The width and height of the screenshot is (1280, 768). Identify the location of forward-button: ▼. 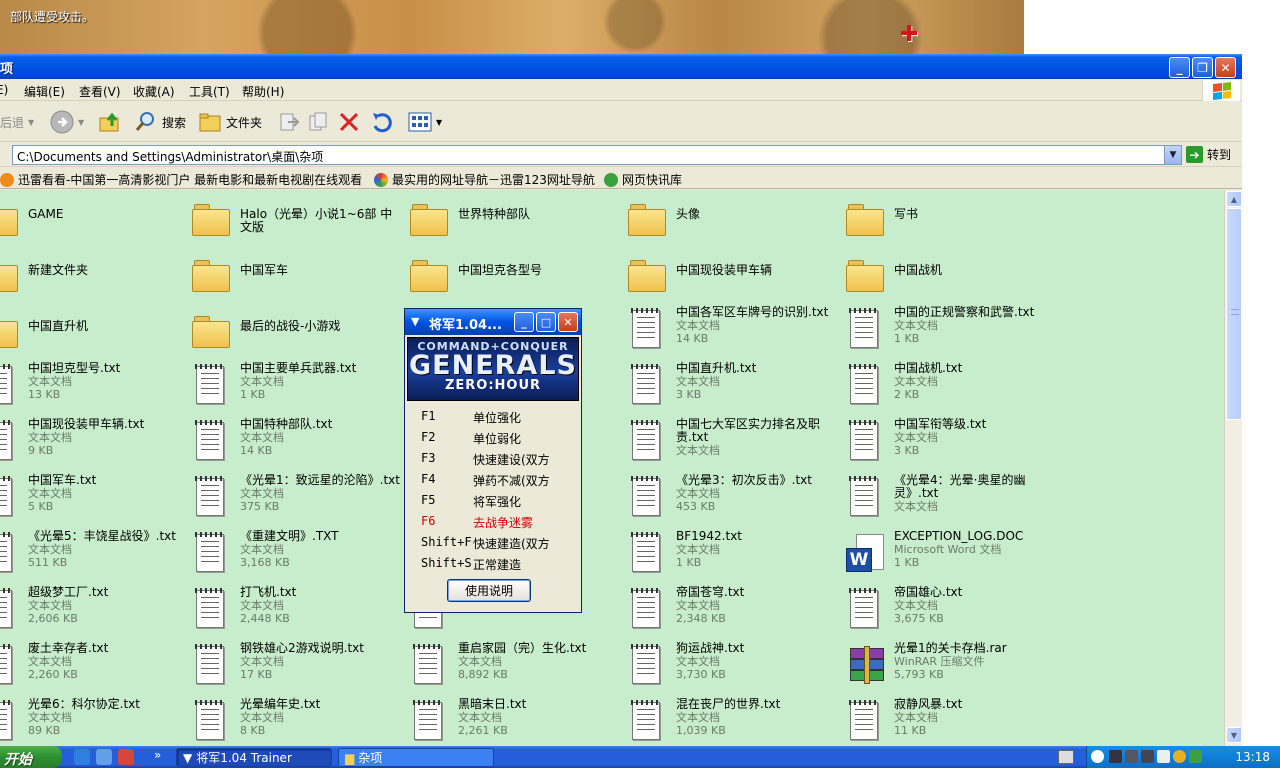
(67, 122).